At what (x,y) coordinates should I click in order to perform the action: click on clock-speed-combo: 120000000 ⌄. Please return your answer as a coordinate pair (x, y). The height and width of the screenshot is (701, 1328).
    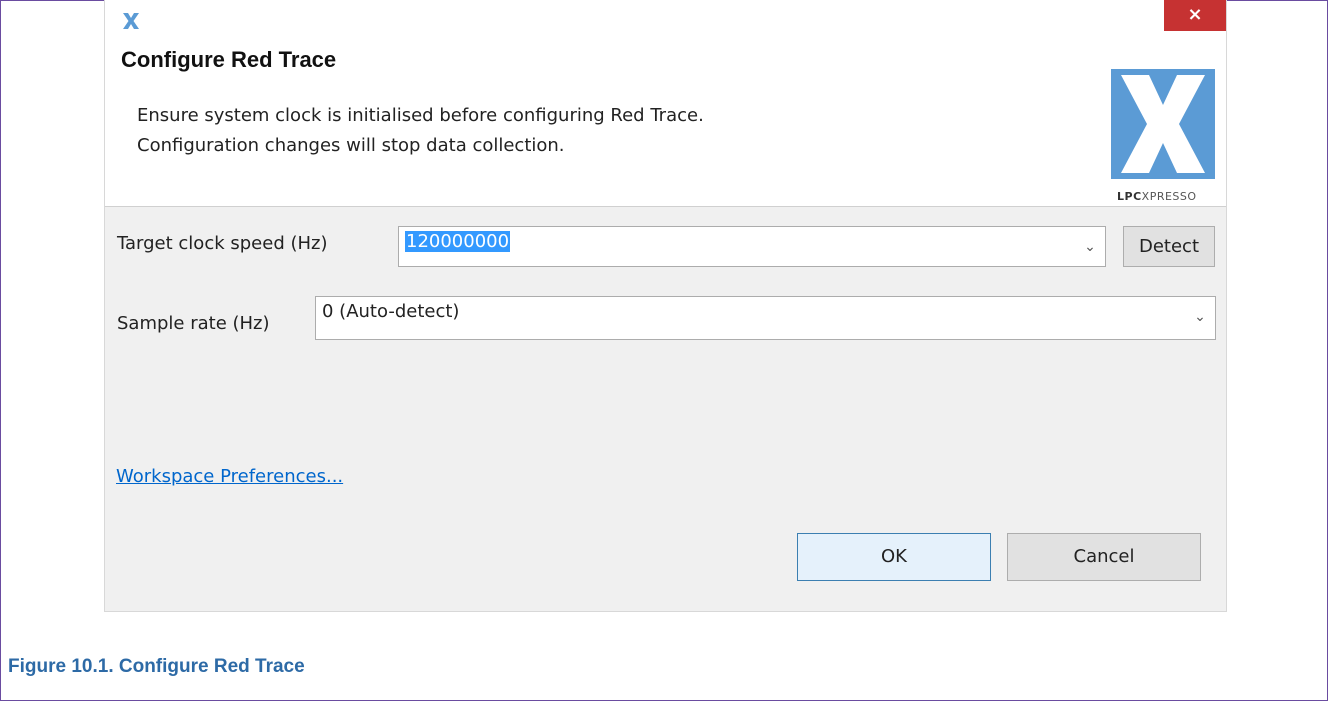
    Looking at the image, I should click on (752, 246).